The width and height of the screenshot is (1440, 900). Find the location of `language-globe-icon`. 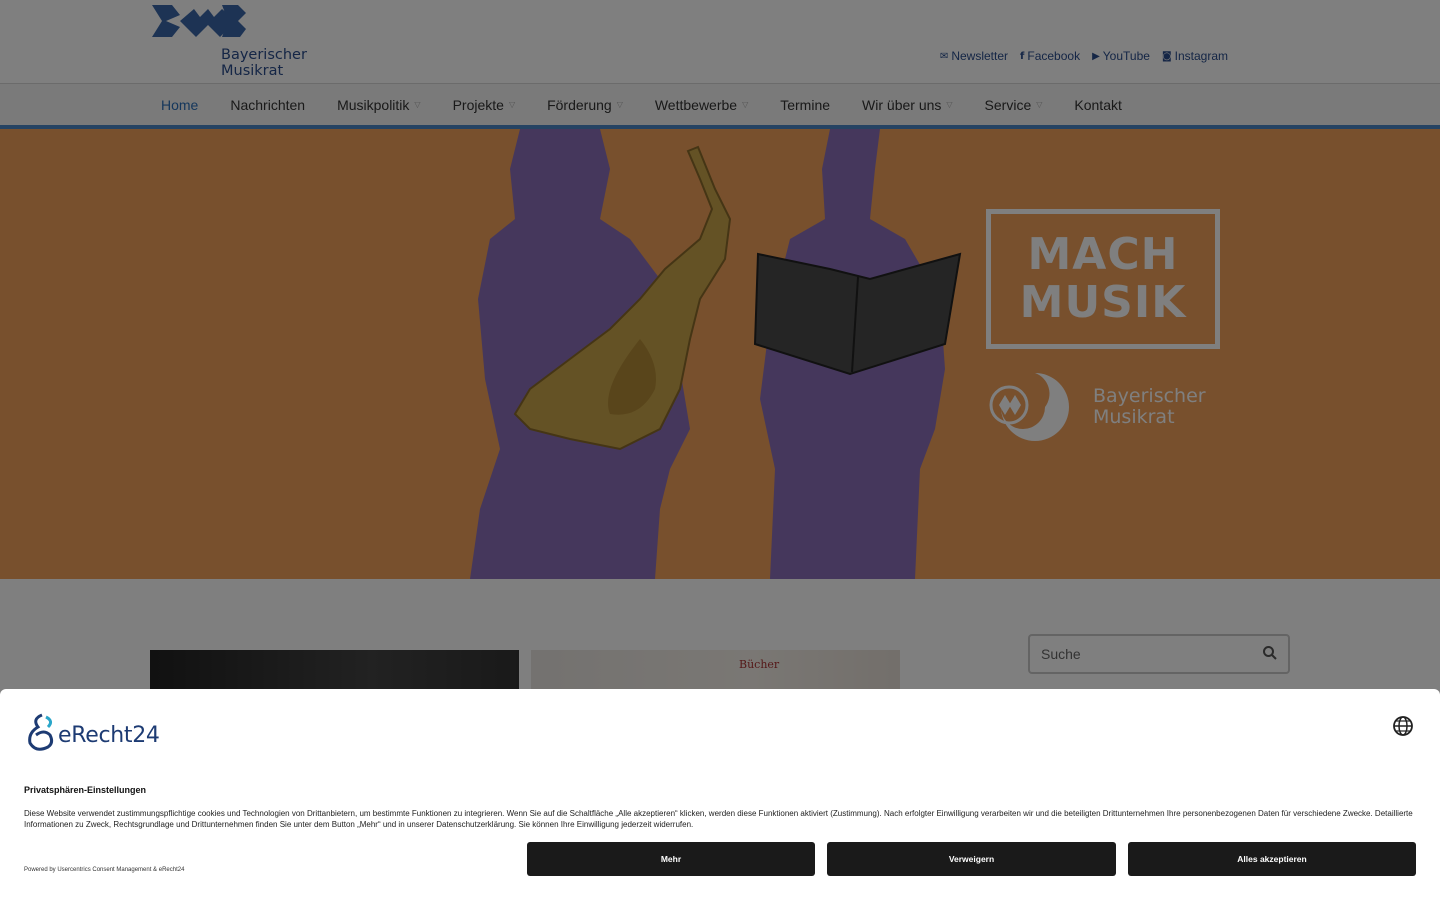

language-globe-icon is located at coordinates (1403, 726).